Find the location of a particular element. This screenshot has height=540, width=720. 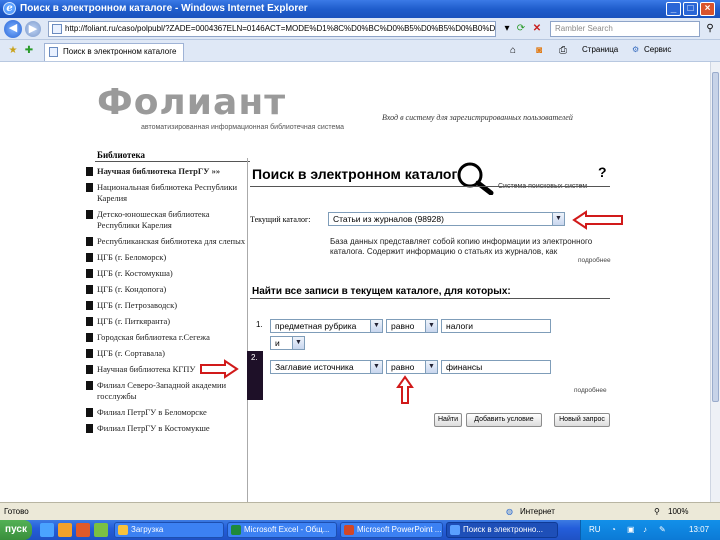

vertical-scrollbar is located at coordinates (715, 282).